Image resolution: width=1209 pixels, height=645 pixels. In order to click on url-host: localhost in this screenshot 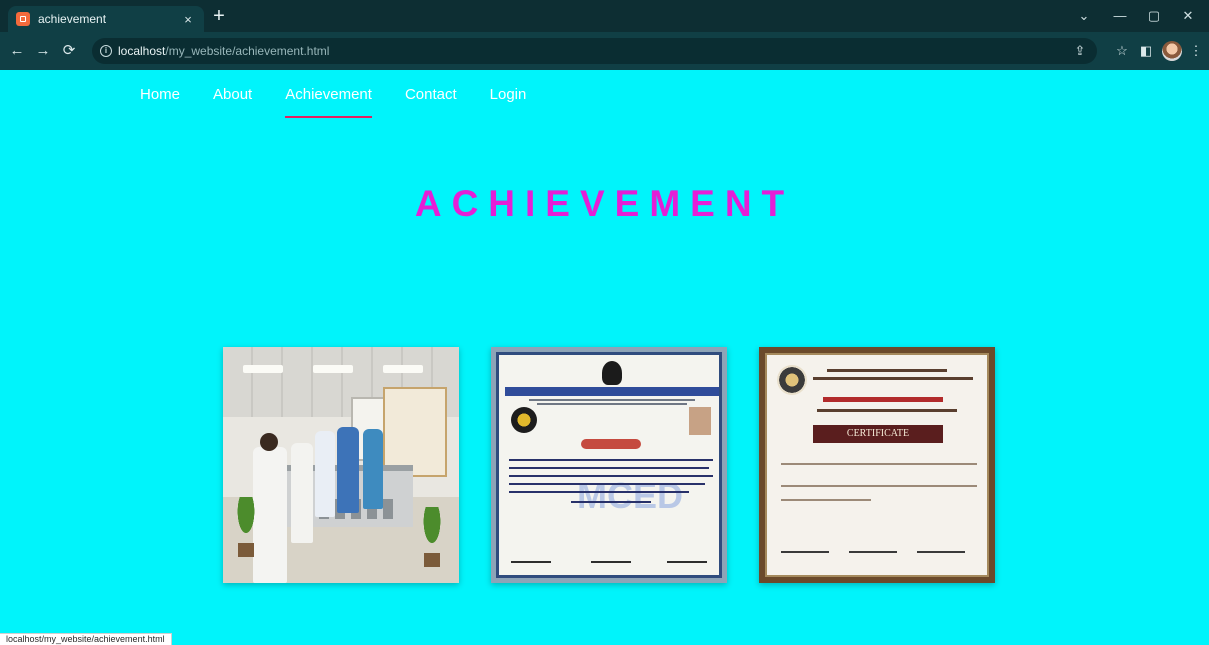, I will do `click(142, 51)`.